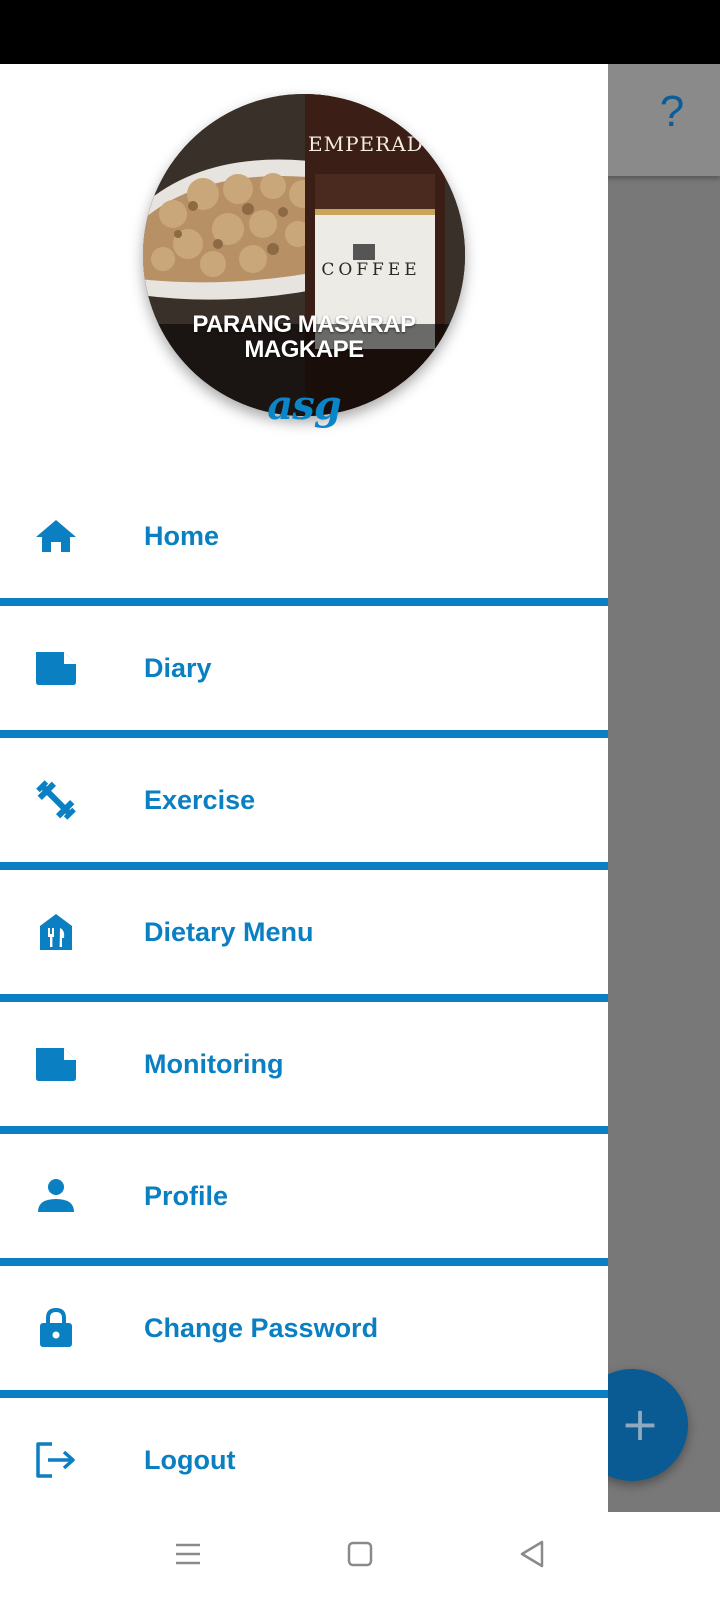 This screenshot has width=720, height=1600. What do you see at coordinates (304, 536) in the screenshot?
I see `menu-item-home: Home` at bounding box center [304, 536].